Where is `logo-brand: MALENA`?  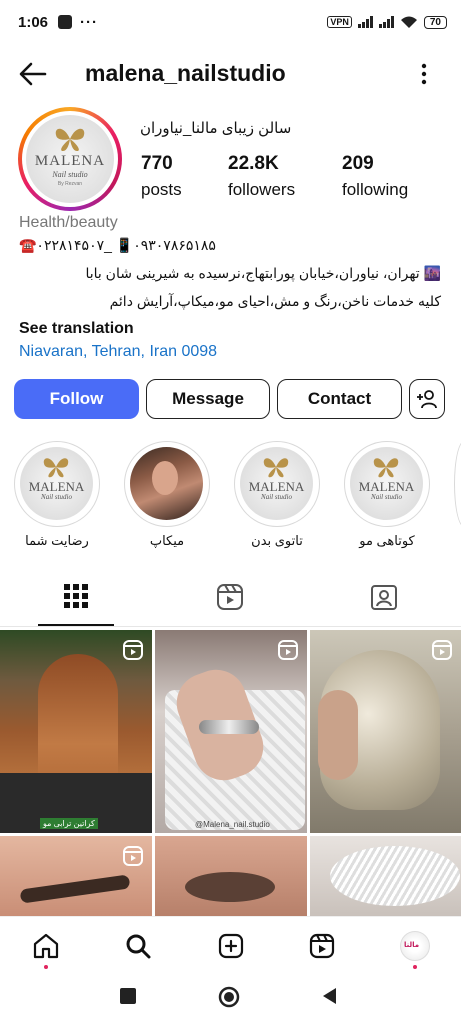 logo-brand: MALENA is located at coordinates (70, 161).